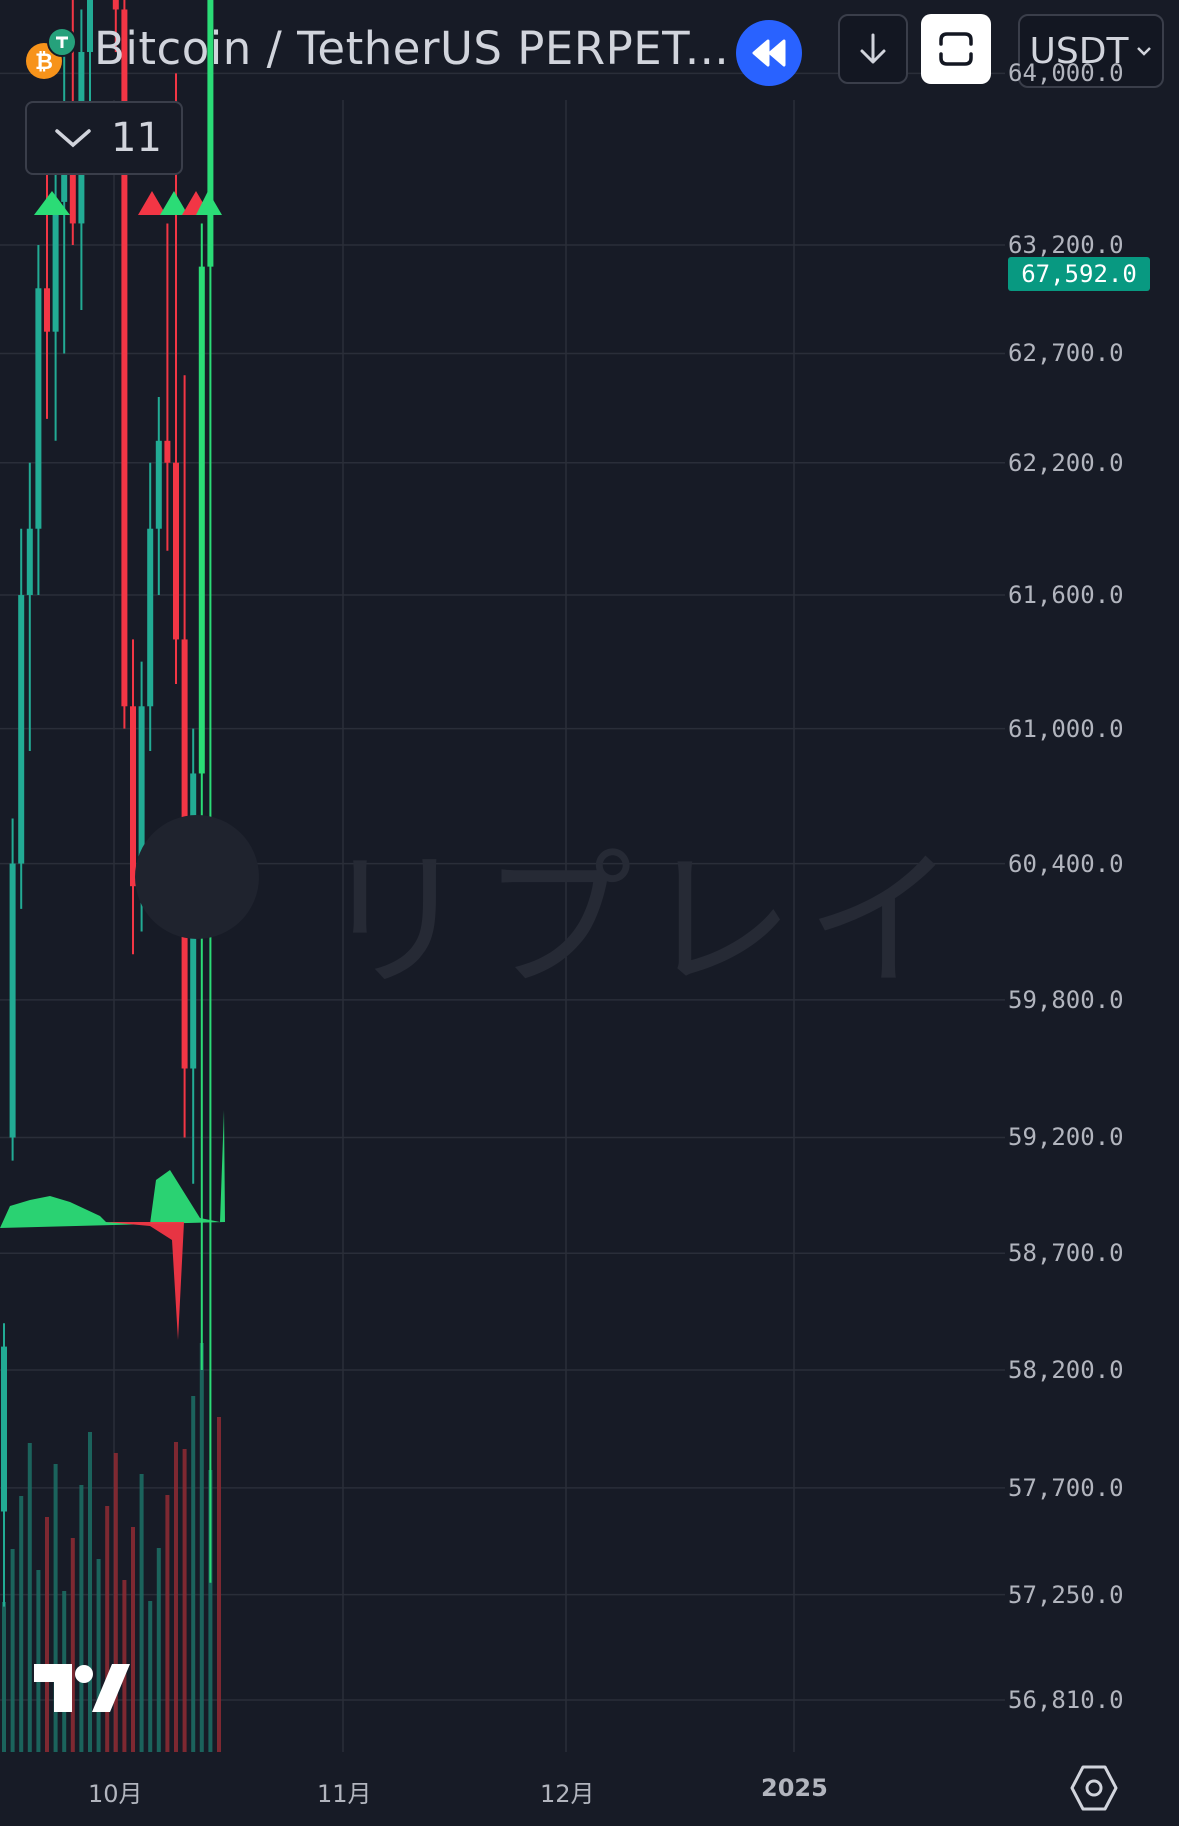 The height and width of the screenshot is (1826, 1179). Describe the element at coordinates (1066, 1253) in the screenshot. I see `price-tick-label: 58,700.0` at that location.